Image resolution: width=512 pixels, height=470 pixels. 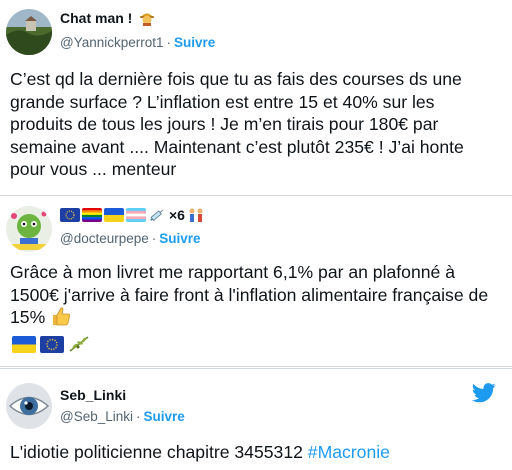 I want to click on display-name-suffix: ×6, so click(x=177, y=215).